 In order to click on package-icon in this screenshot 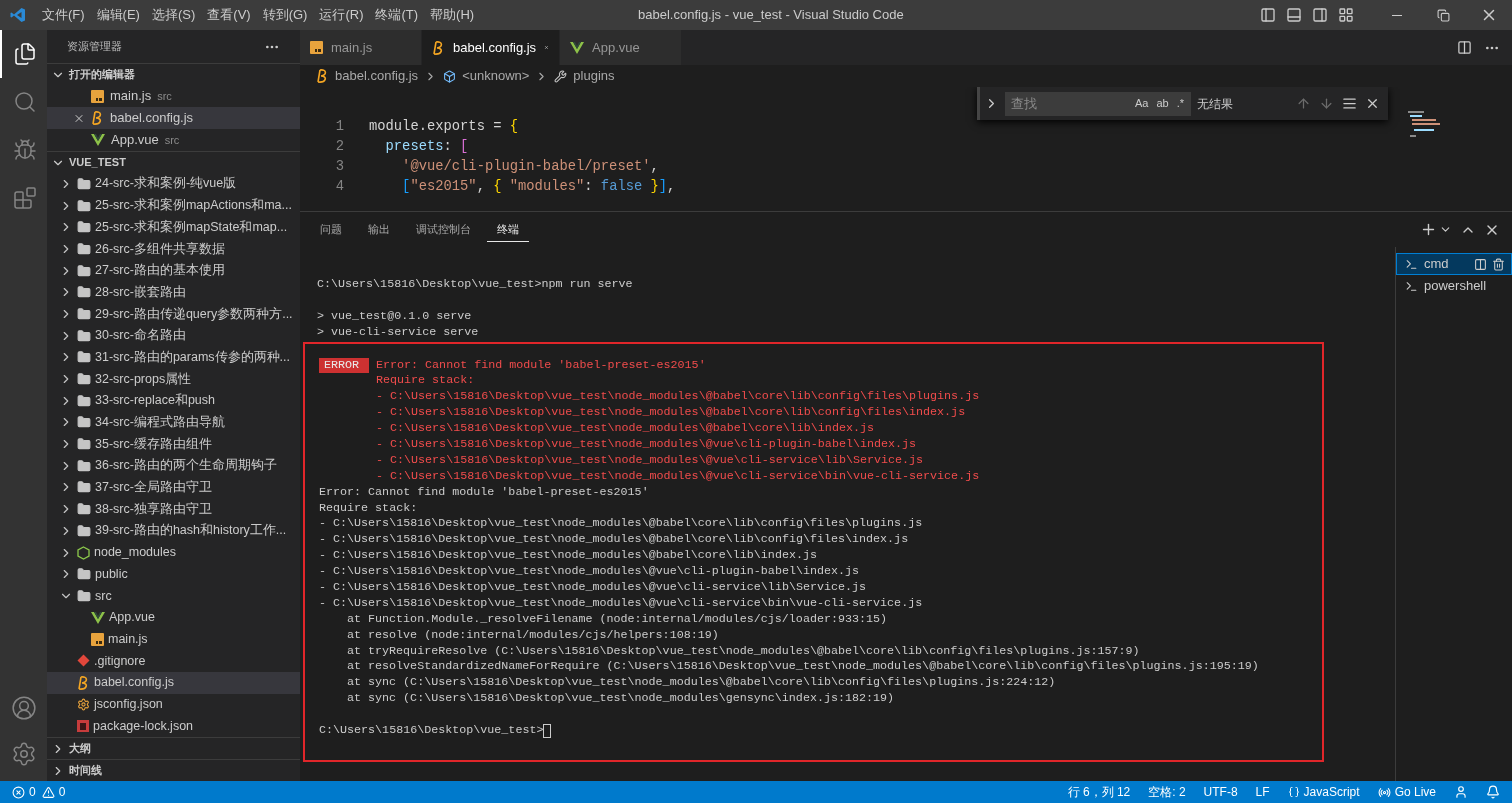, I will do `click(83, 726)`.